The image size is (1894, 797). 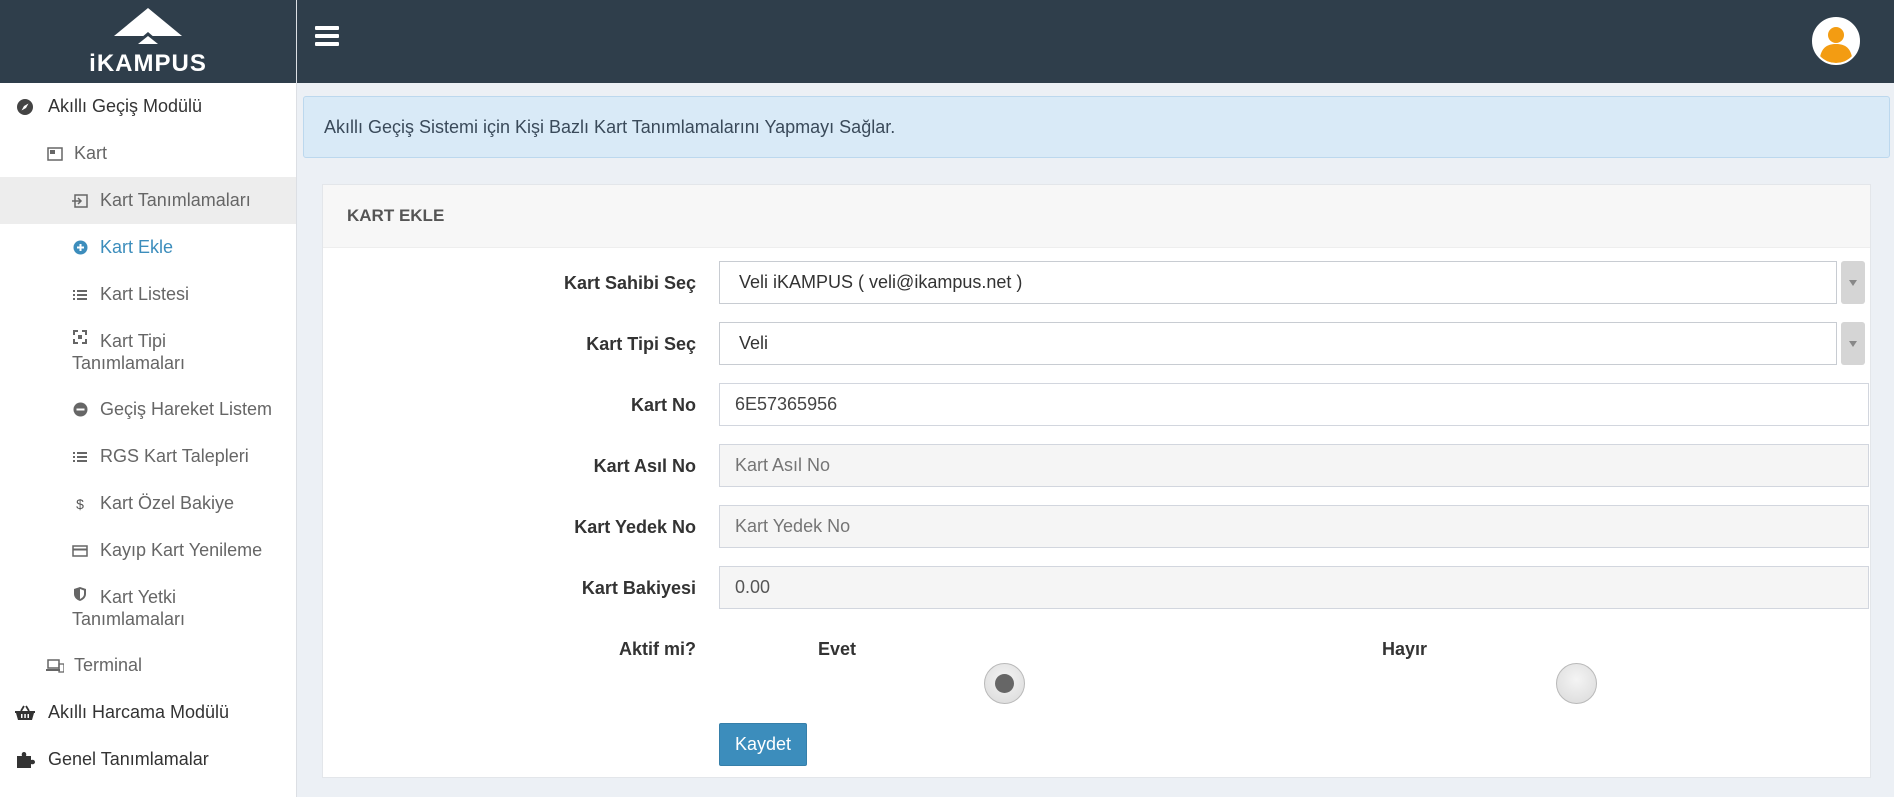 I want to click on minus-circle-icon, so click(x=80, y=409).